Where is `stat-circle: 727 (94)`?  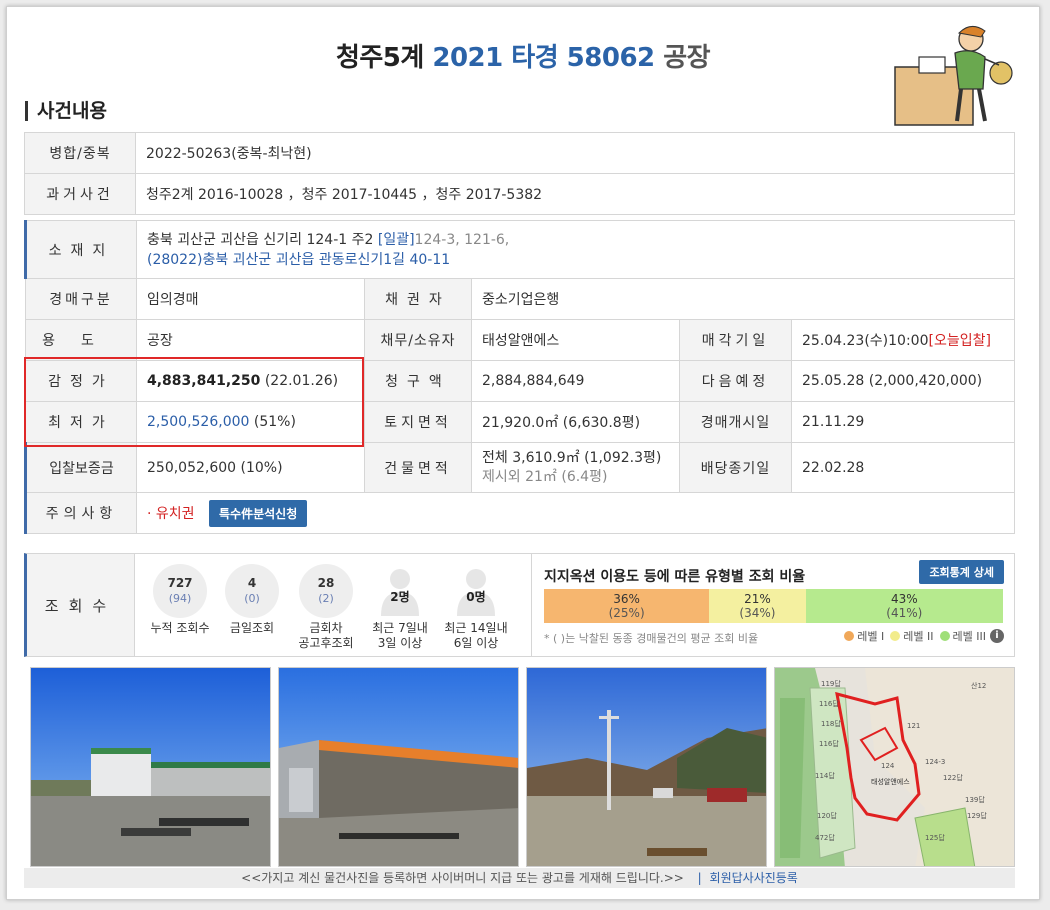 stat-circle: 727 (94) is located at coordinates (180, 591).